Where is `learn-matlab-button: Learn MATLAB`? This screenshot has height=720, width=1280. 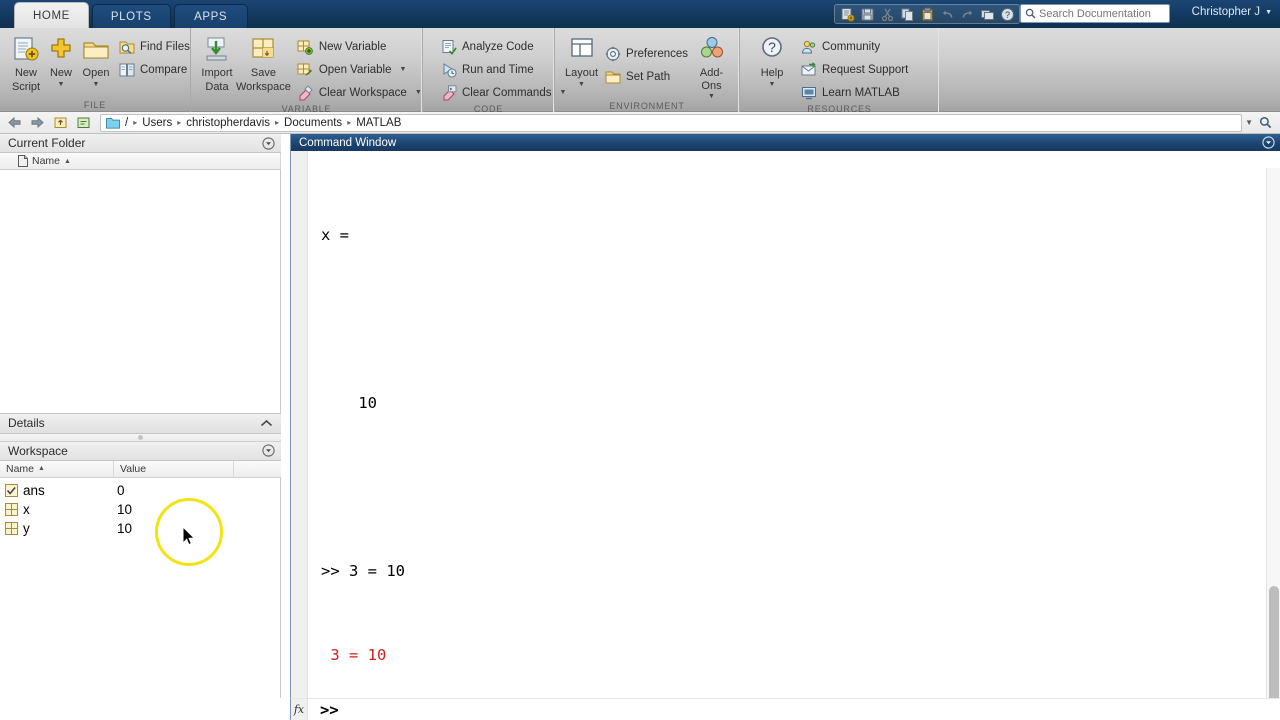 learn-matlab-button: Learn MATLAB is located at coordinates (854, 92).